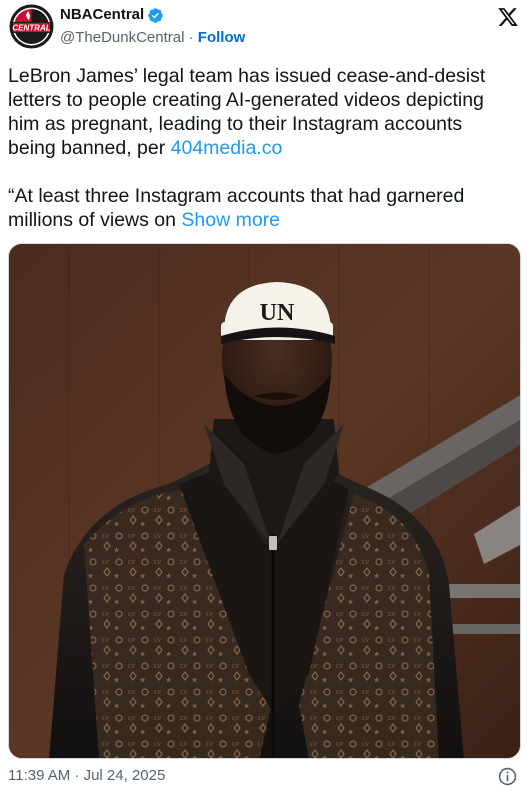 This screenshot has height=791, width=527. What do you see at coordinates (222, 37) in the screenshot?
I see `follow-button: Follow` at bounding box center [222, 37].